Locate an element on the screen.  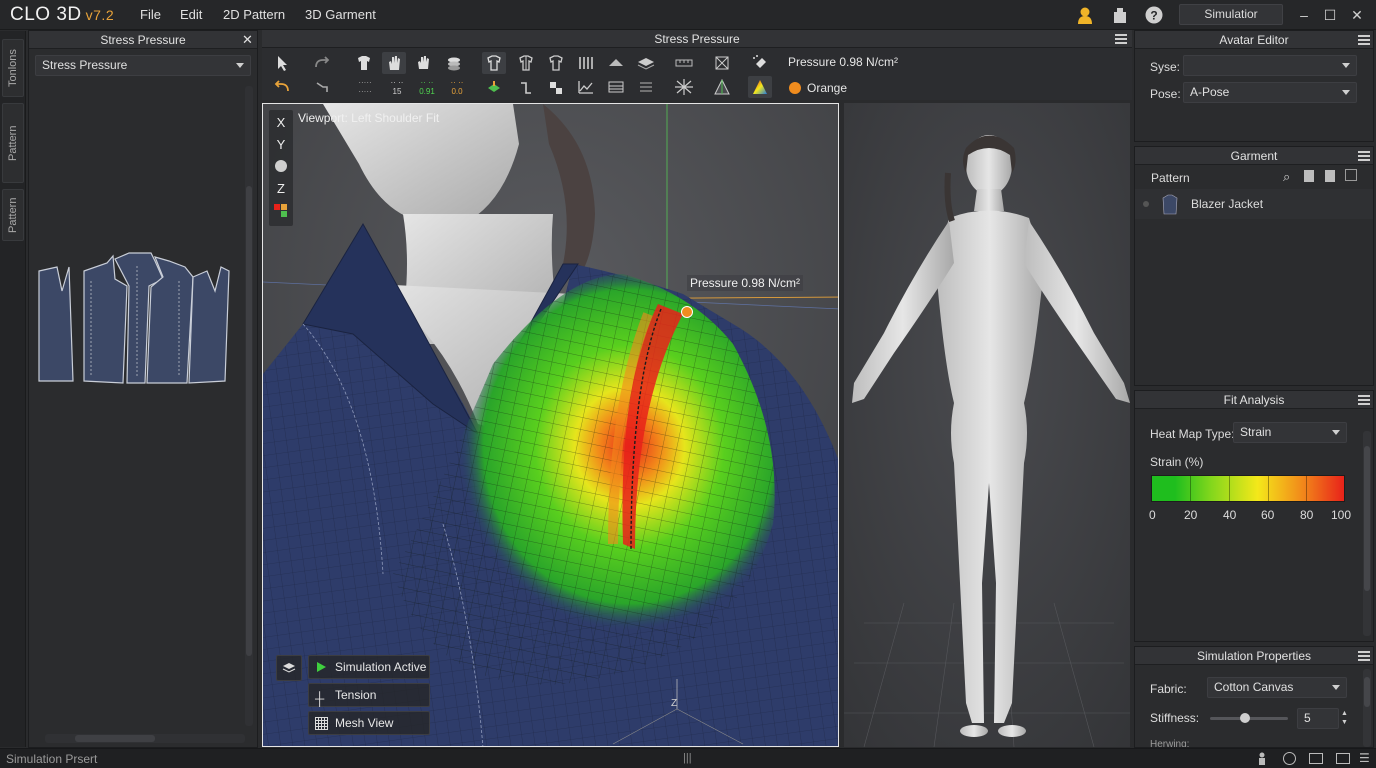
ground-axis-label: Z is located at coordinates (674, 703).